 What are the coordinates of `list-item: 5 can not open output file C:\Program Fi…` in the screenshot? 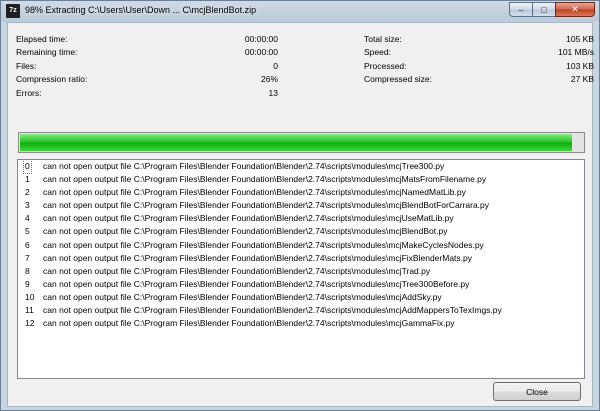 It's located at (301, 231).